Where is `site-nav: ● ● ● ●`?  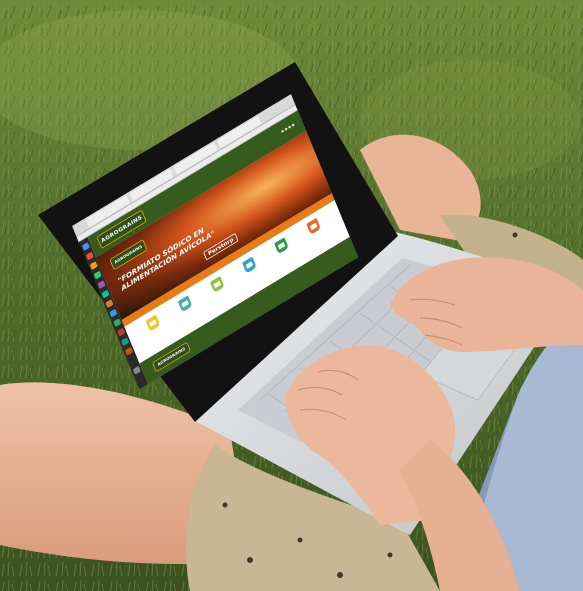
site-nav: ● ● ● ● is located at coordinates (288, 127).